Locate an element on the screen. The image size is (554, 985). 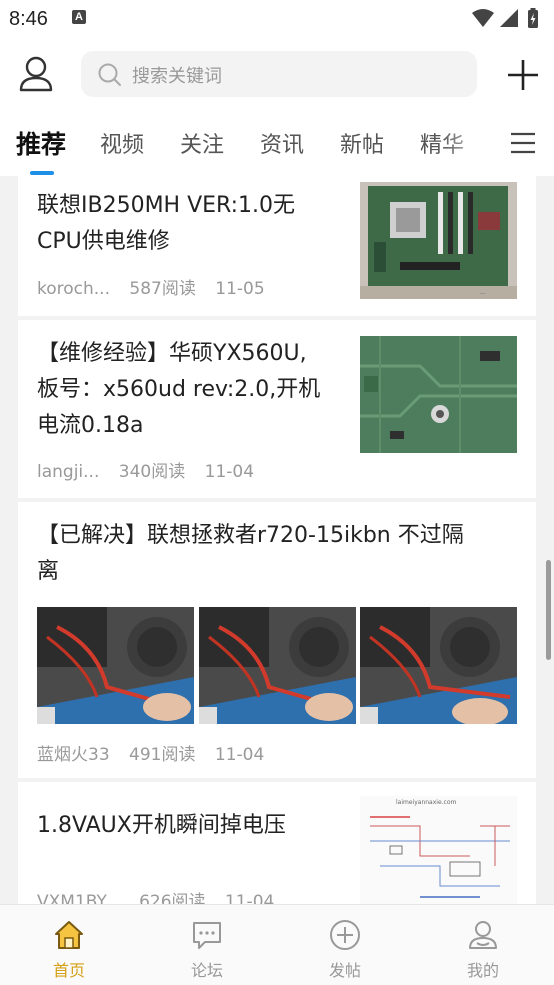
tab-fade is located at coordinates (470, 143).